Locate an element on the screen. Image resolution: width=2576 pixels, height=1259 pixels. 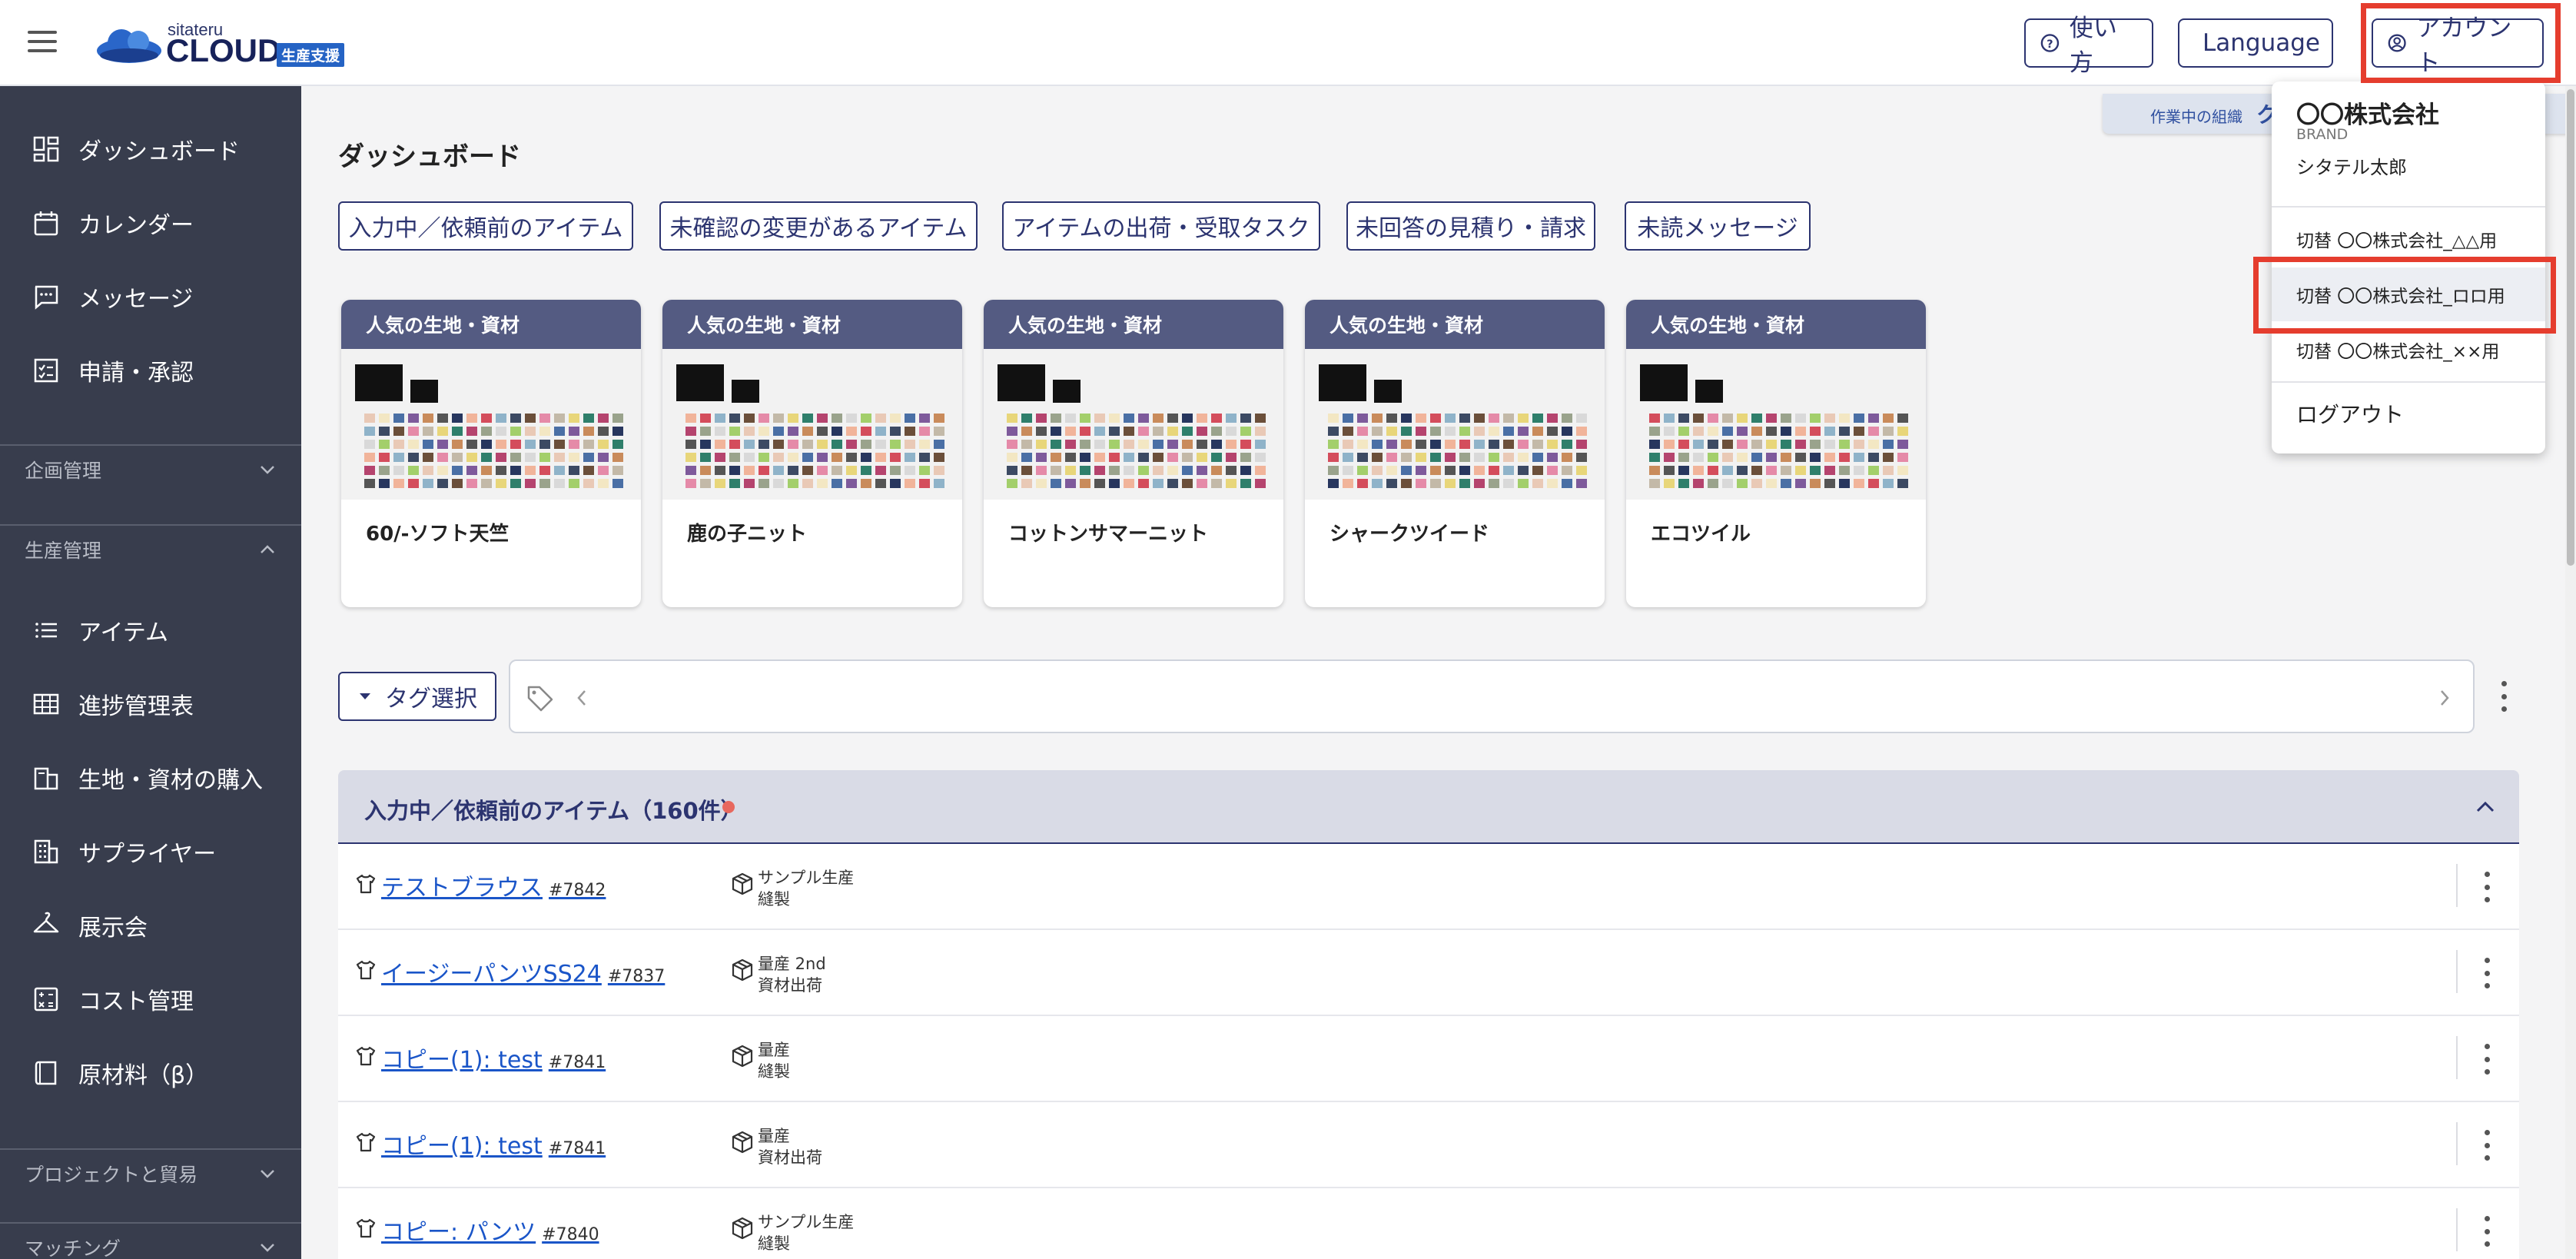
item-name: イージーパンツSS24 is located at coordinates (491, 974).